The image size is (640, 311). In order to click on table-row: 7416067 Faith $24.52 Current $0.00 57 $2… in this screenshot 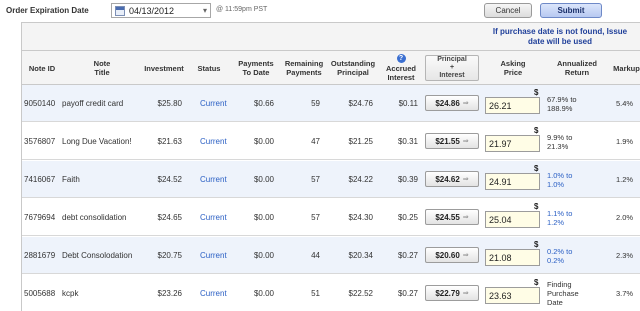, I will do `click(331, 179)`.